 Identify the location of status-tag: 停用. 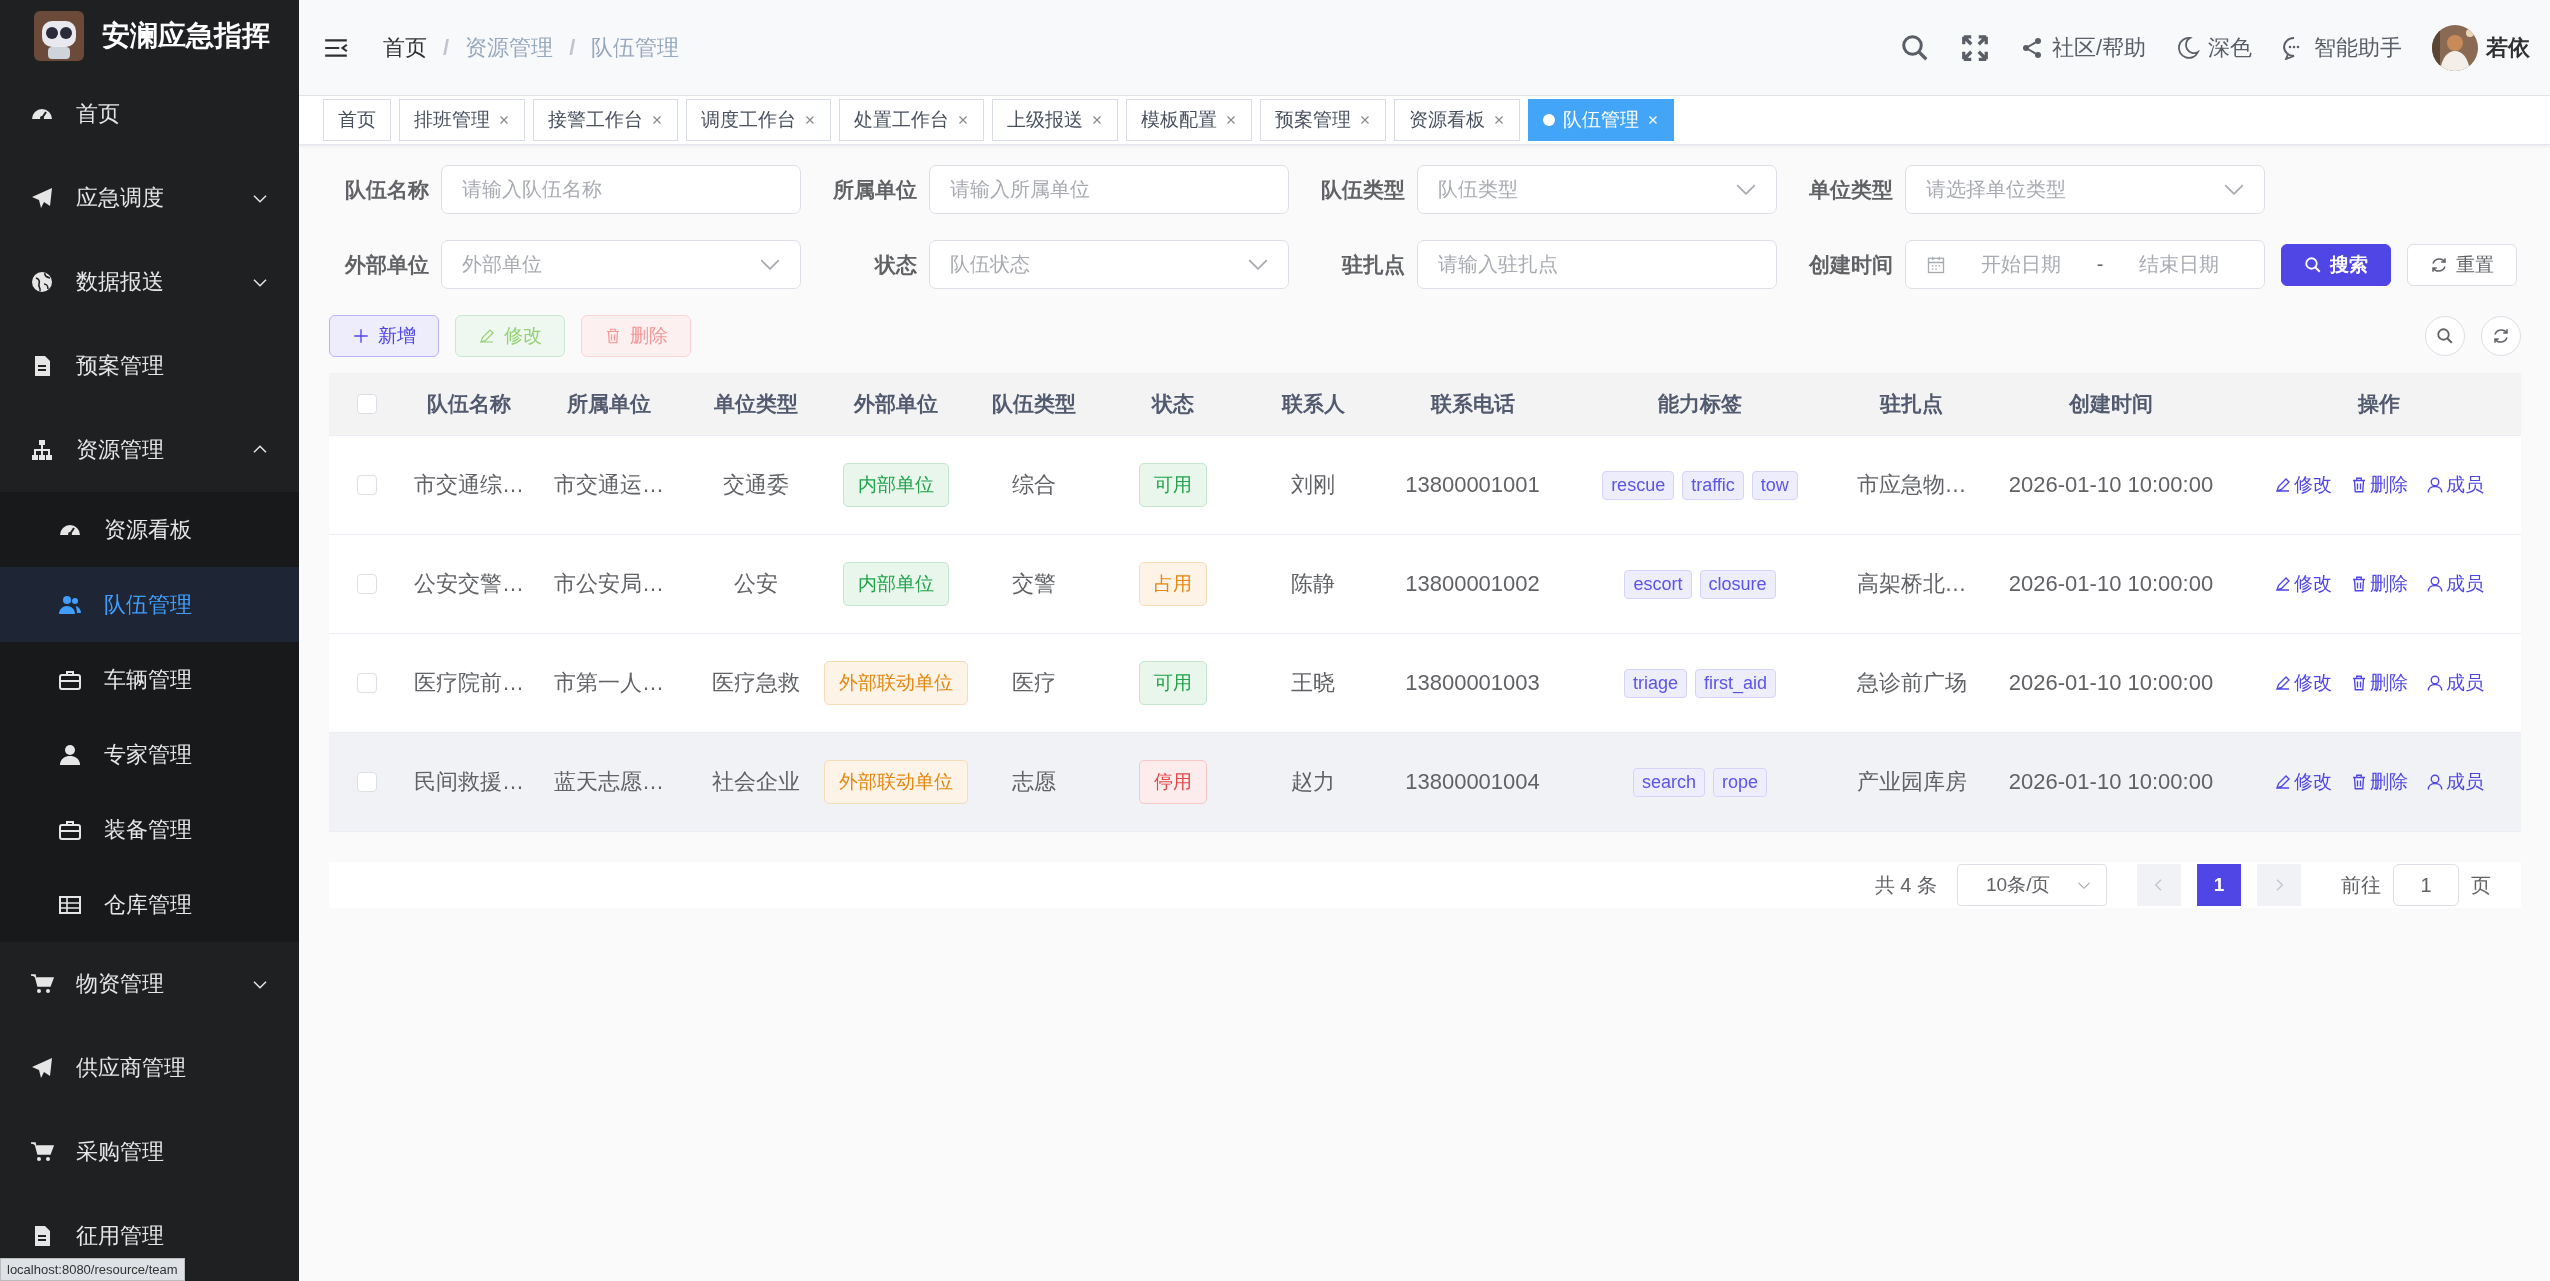
(1173, 782).